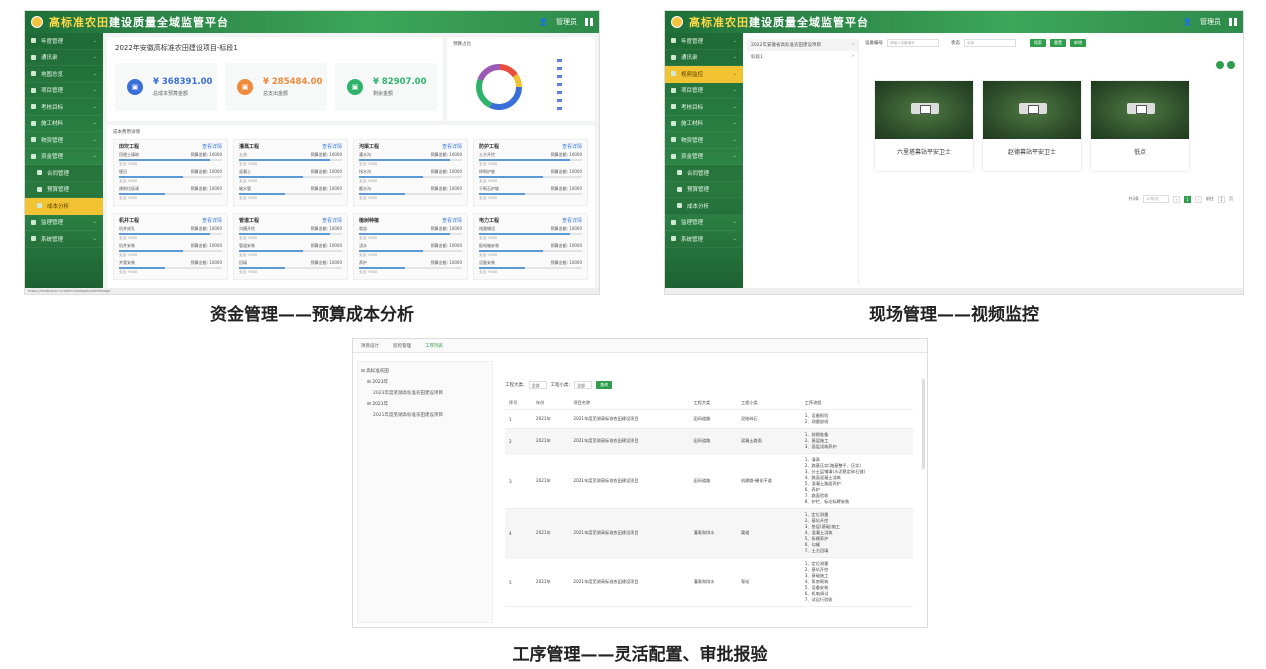 The image size is (1266, 669). What do you see at coordinates (913, 43) in the screenshot?
I see `device-id-input: 请输入设备编号` at bounding box center [913, 43].